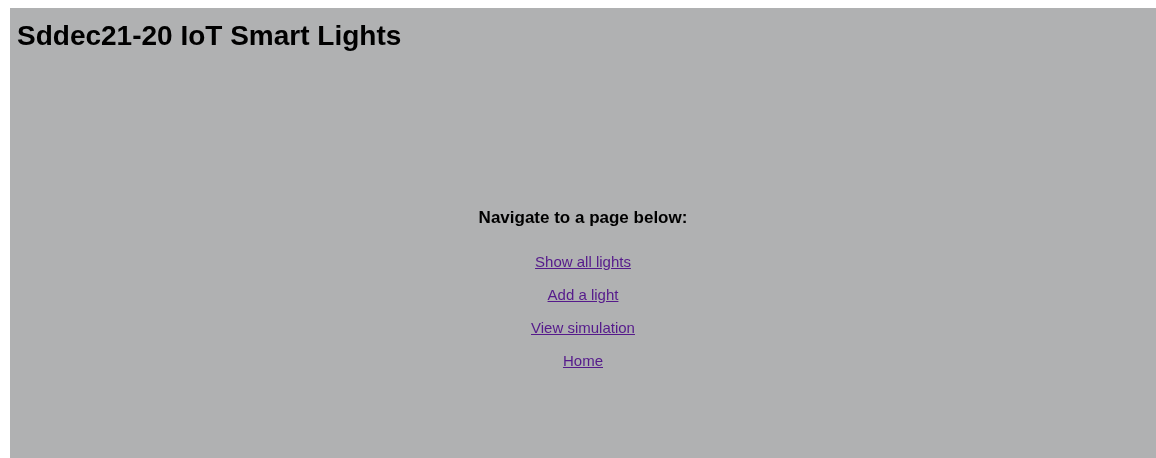 The height and width of the screenshot is (458, 1156). I want to click on nav-link: Add a light, so click(583, 295).